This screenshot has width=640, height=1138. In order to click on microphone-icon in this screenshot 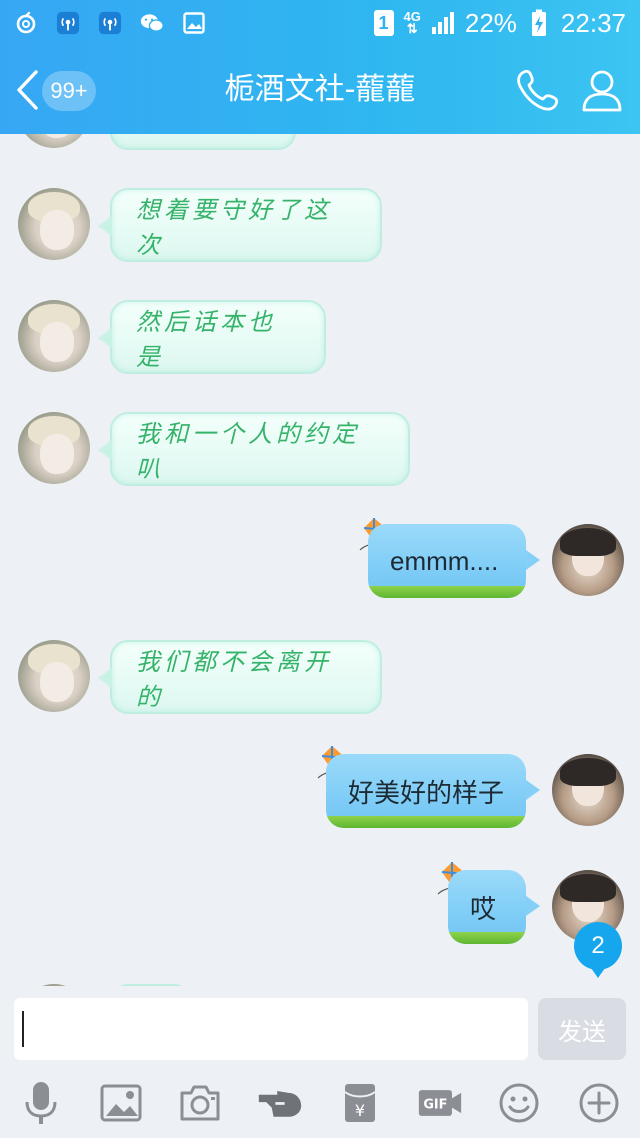, I will do `click(41, 1103)`.